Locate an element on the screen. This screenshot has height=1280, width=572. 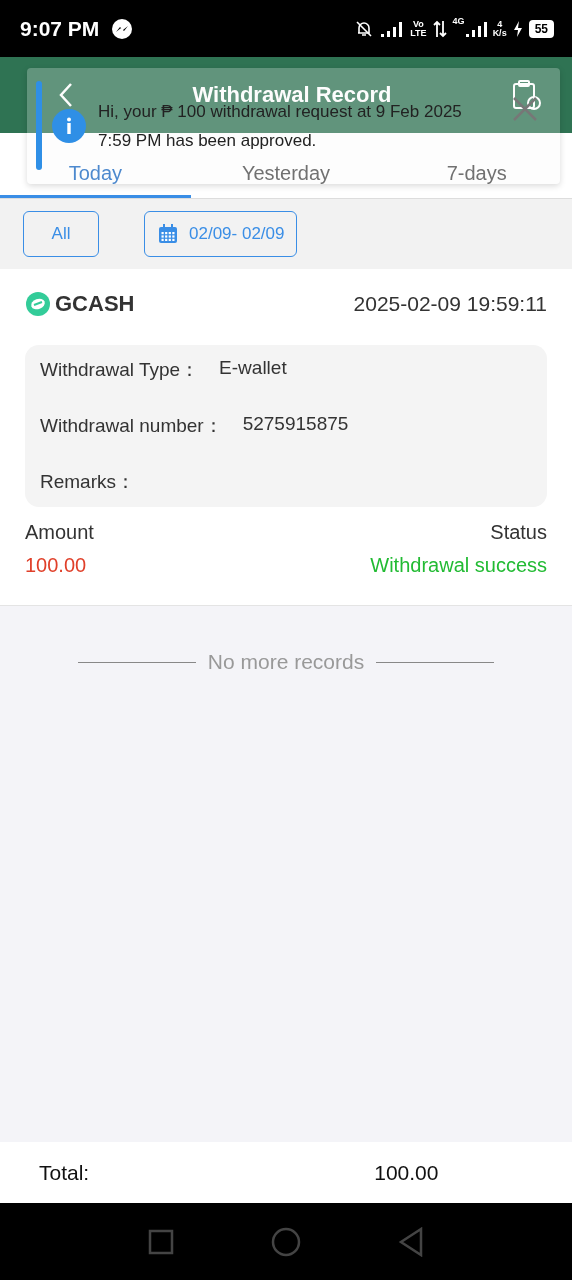
record-datetime: 2025-02-09 19:59:11 is located at coordinates (450, 304).